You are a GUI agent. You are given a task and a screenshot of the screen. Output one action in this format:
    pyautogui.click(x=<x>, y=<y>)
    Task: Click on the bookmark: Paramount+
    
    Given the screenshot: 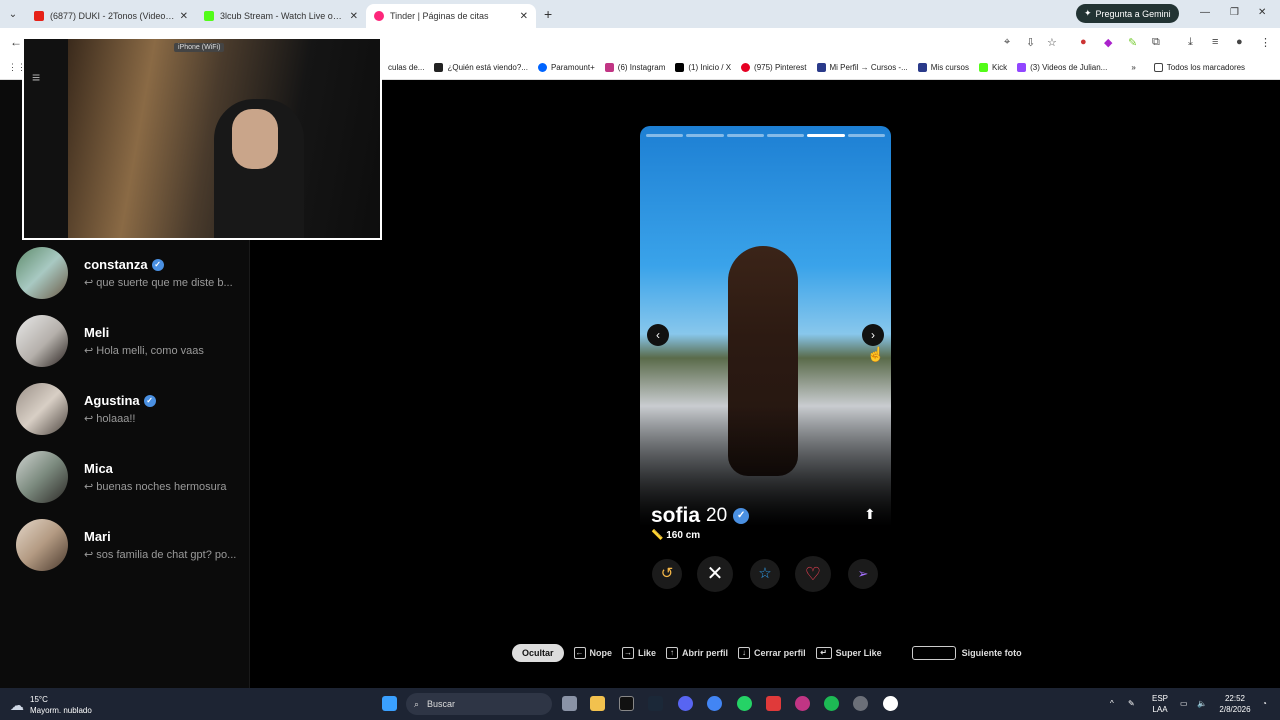 What is the action you would take?
    pyautogui.click(x=566, y=67)
    